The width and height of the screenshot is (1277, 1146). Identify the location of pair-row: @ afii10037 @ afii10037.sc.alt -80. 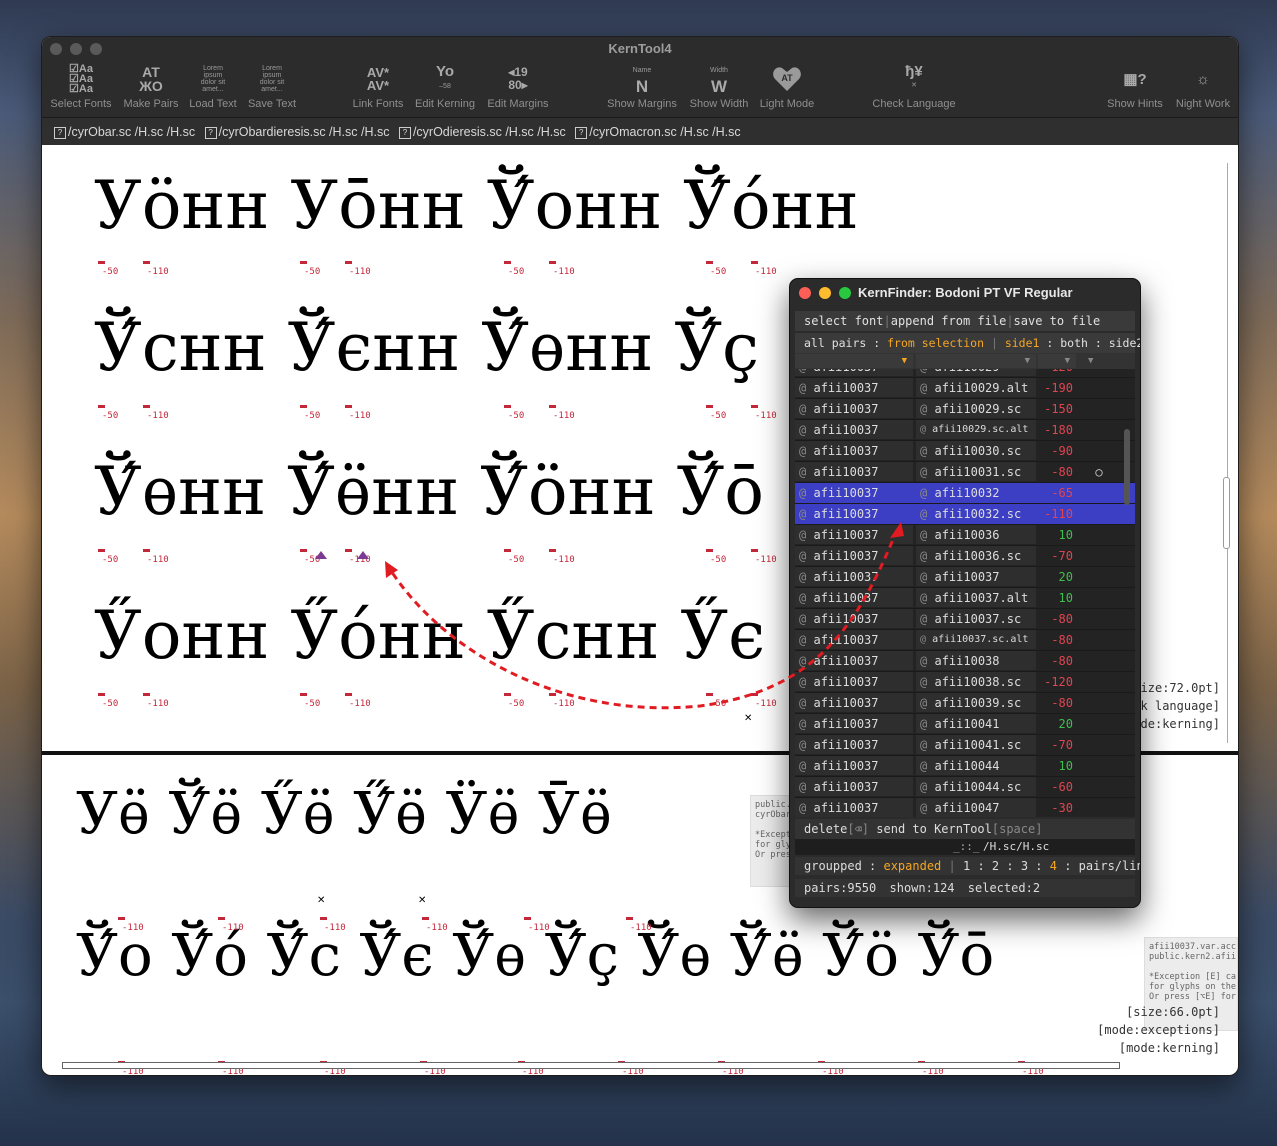
(965, 640).